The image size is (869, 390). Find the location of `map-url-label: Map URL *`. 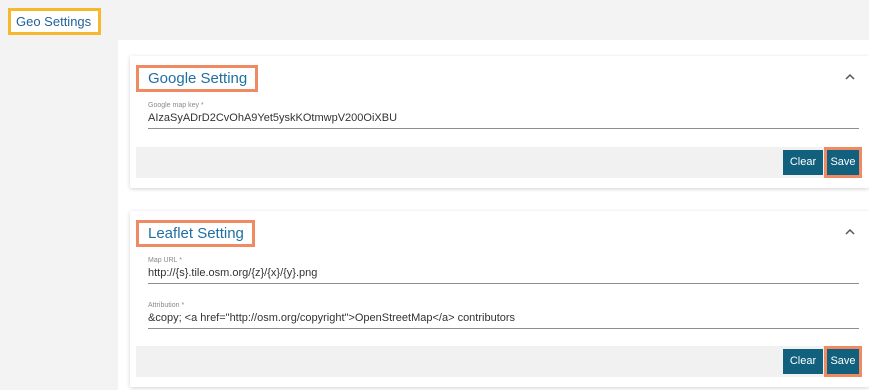

map-url-label: Map URL * is located at coordinates (165, 260).